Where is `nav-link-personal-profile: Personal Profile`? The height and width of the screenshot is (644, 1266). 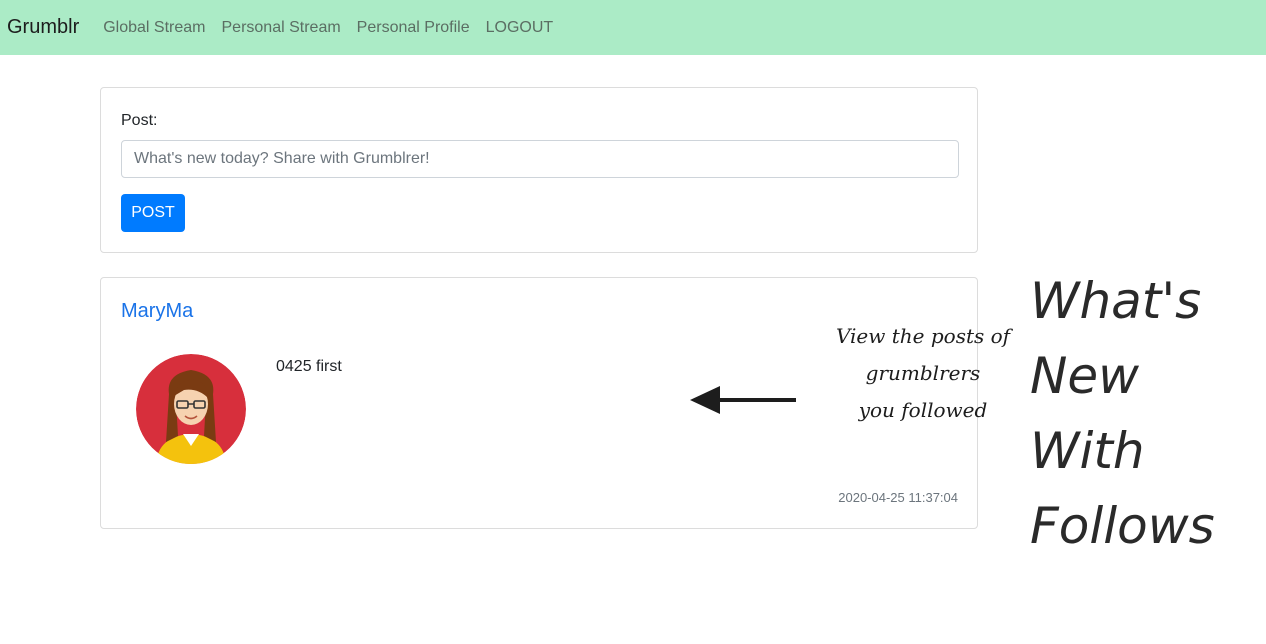
nav-link-personal-profile: Personal Profile is located at coordinates (413, 28).